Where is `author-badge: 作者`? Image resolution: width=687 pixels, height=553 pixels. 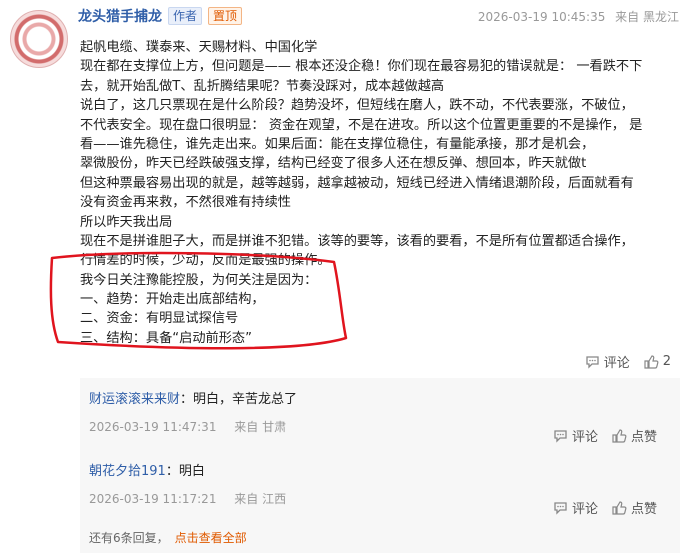 author-badge: 作者 is located at coordinates (185, 16).